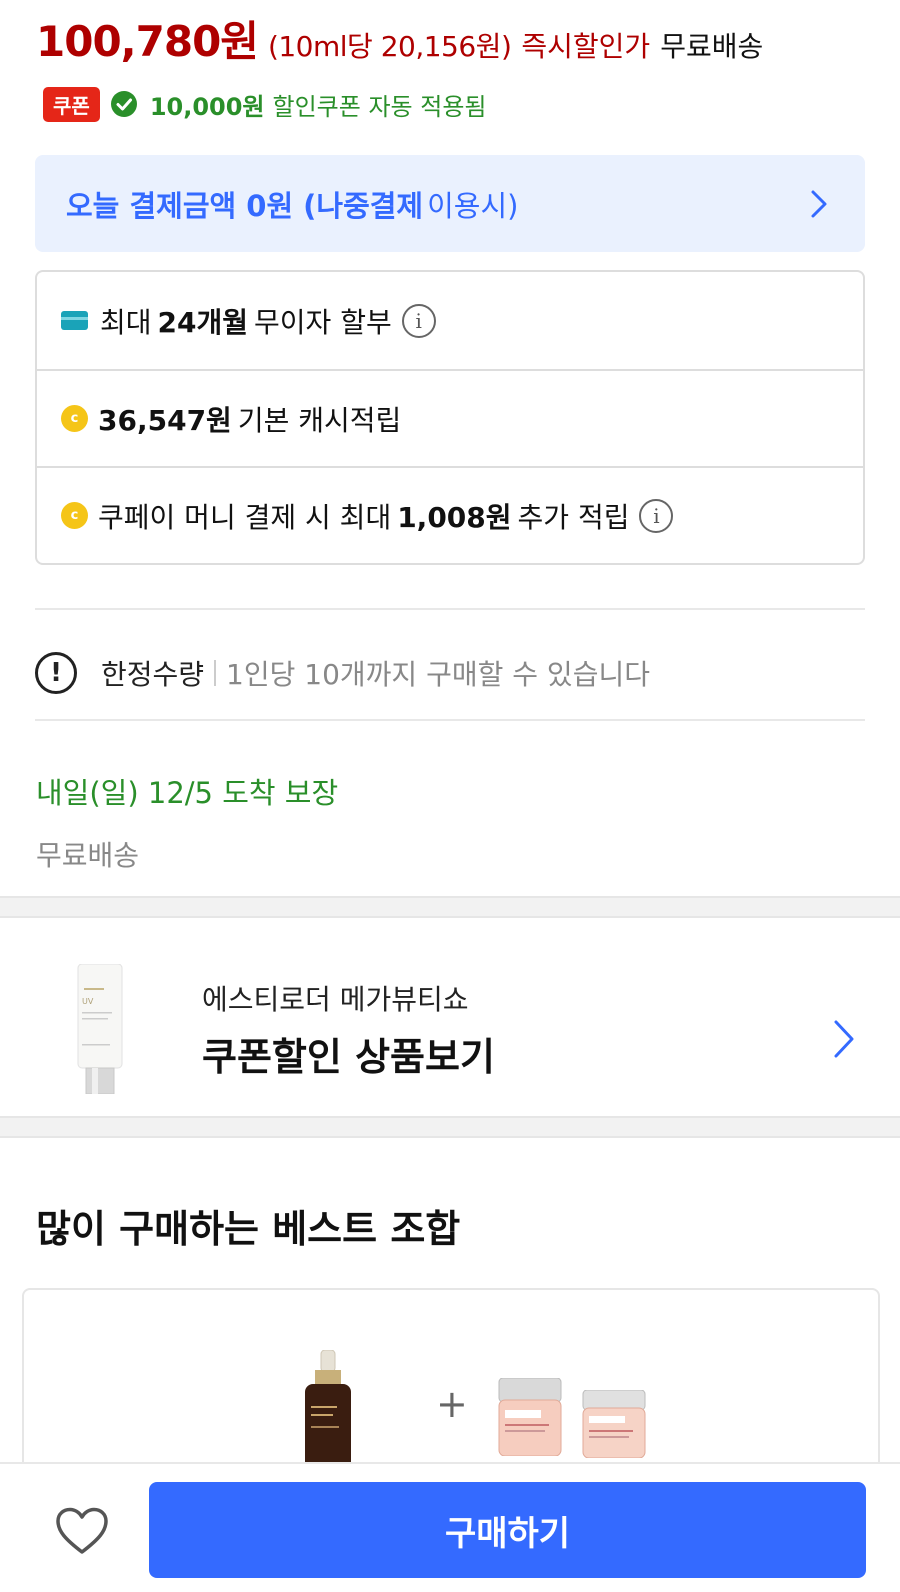  I want to click on unit-price: (10ml당 20,156원), so click(389, 46).